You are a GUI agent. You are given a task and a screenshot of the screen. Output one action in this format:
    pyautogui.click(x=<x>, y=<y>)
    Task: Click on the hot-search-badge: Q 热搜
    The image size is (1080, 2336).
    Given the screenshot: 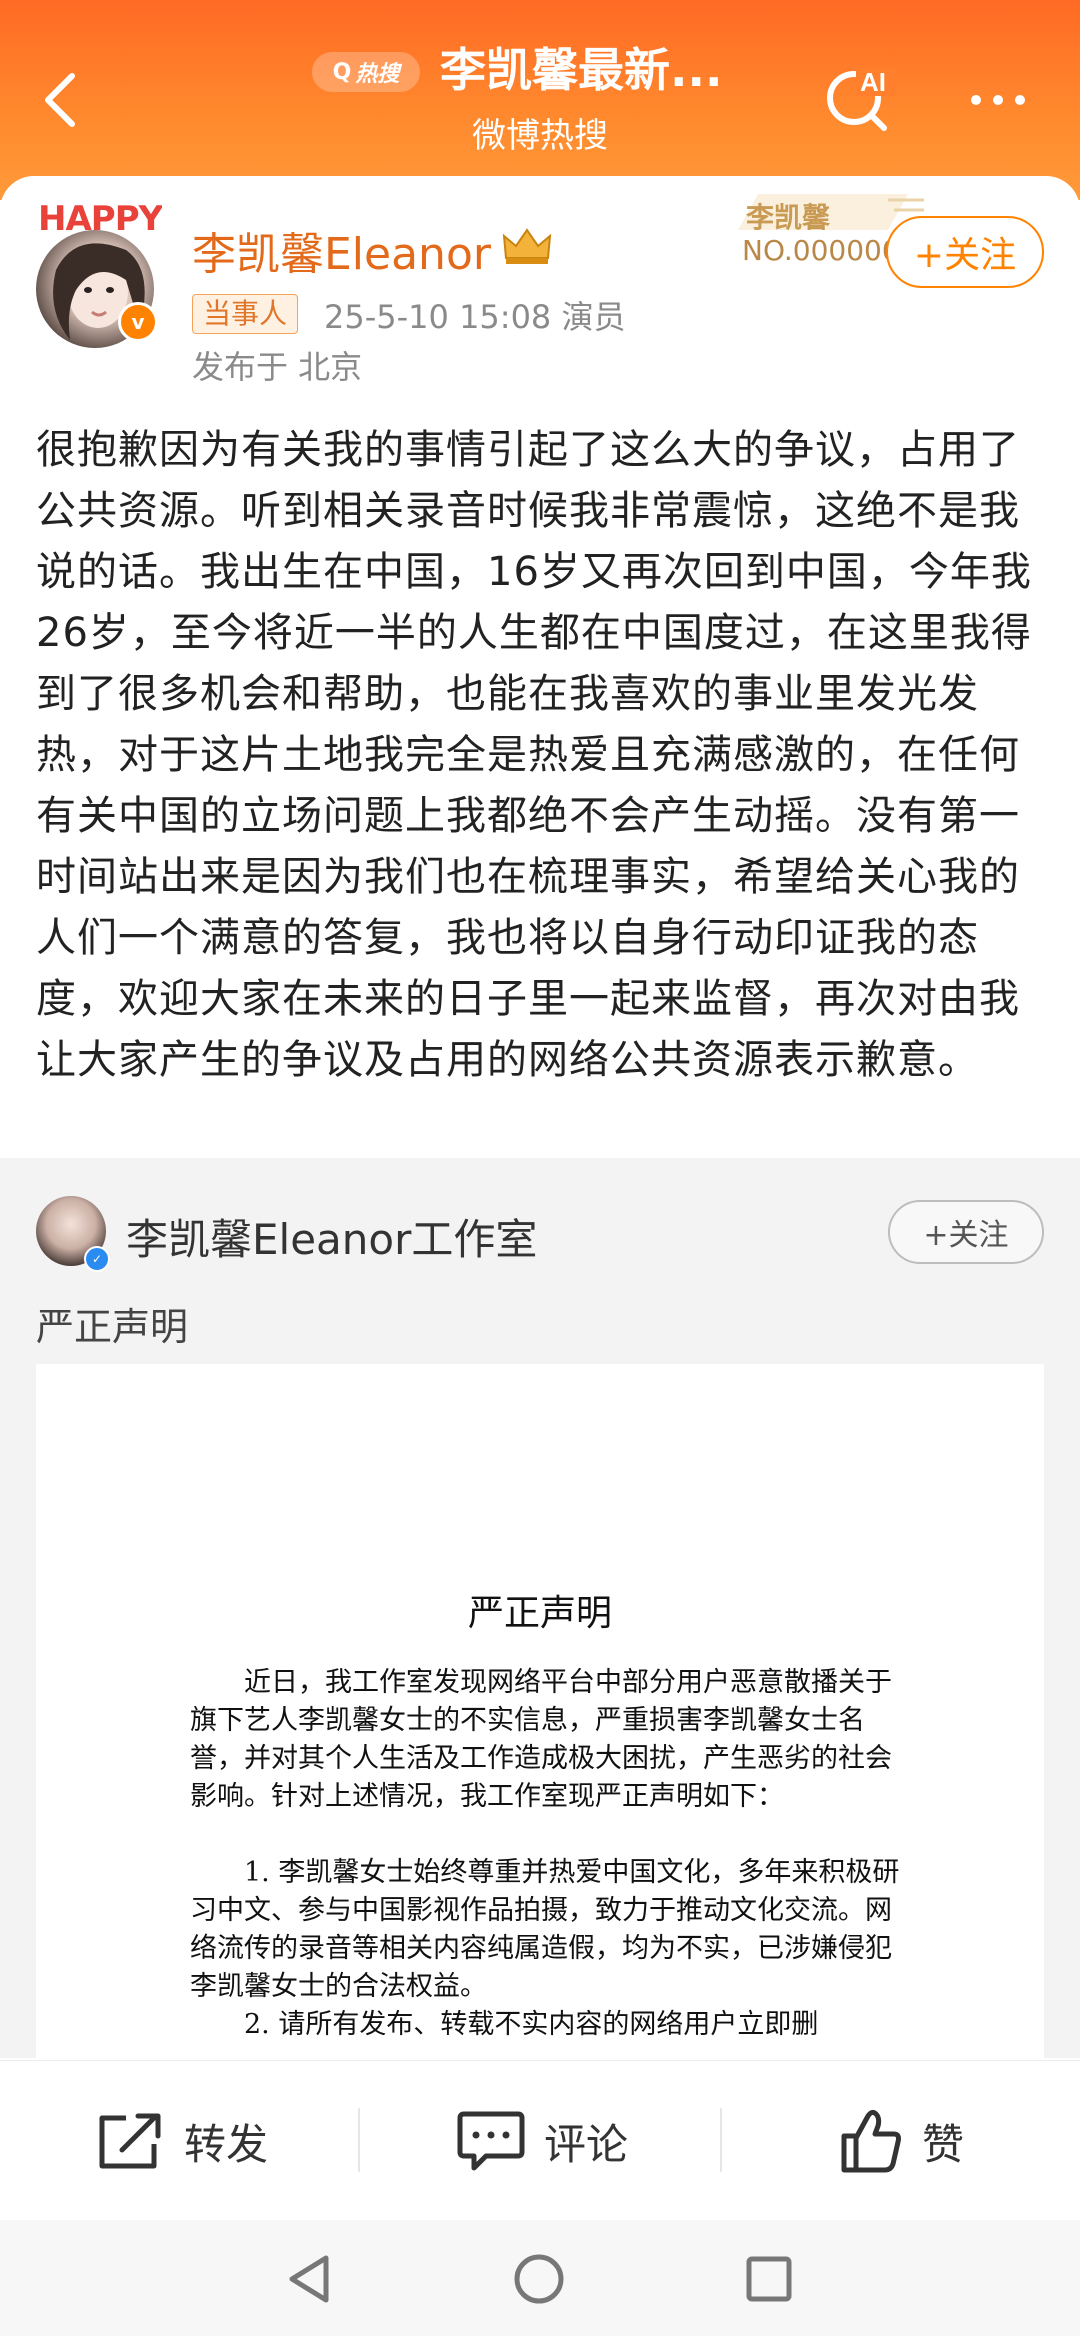 What is the action you would take?
    pyautogui.click(x=366, y=72)
    